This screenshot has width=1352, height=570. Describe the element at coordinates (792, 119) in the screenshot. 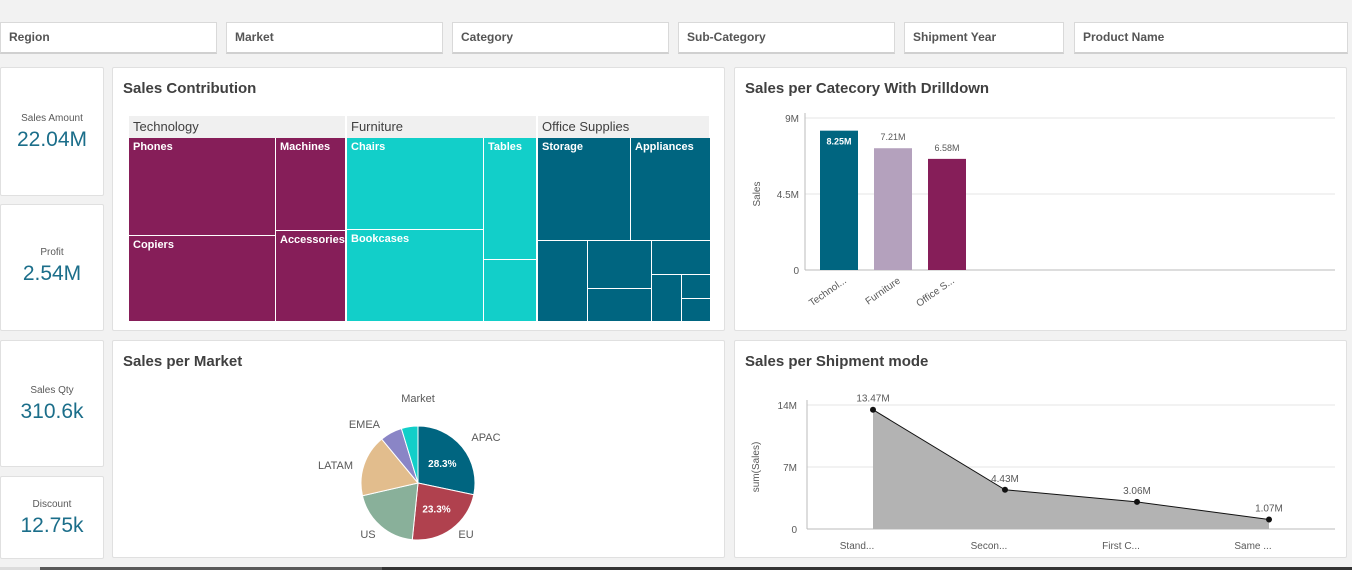

I see `y-tick-label: 9M` at that location.